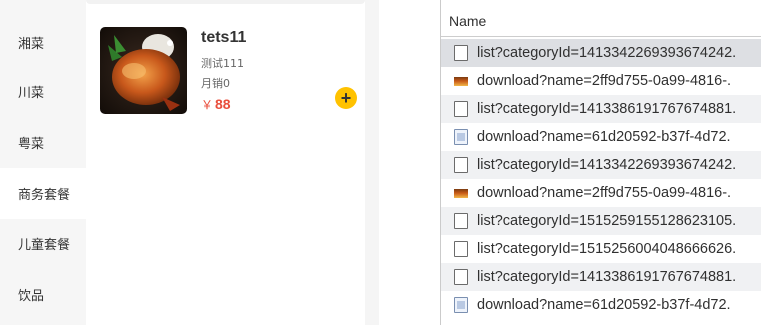  Describe the element at coordinates (43, 91) in the screenshot. I see `category-item-chuancai: 川菜` at that location.